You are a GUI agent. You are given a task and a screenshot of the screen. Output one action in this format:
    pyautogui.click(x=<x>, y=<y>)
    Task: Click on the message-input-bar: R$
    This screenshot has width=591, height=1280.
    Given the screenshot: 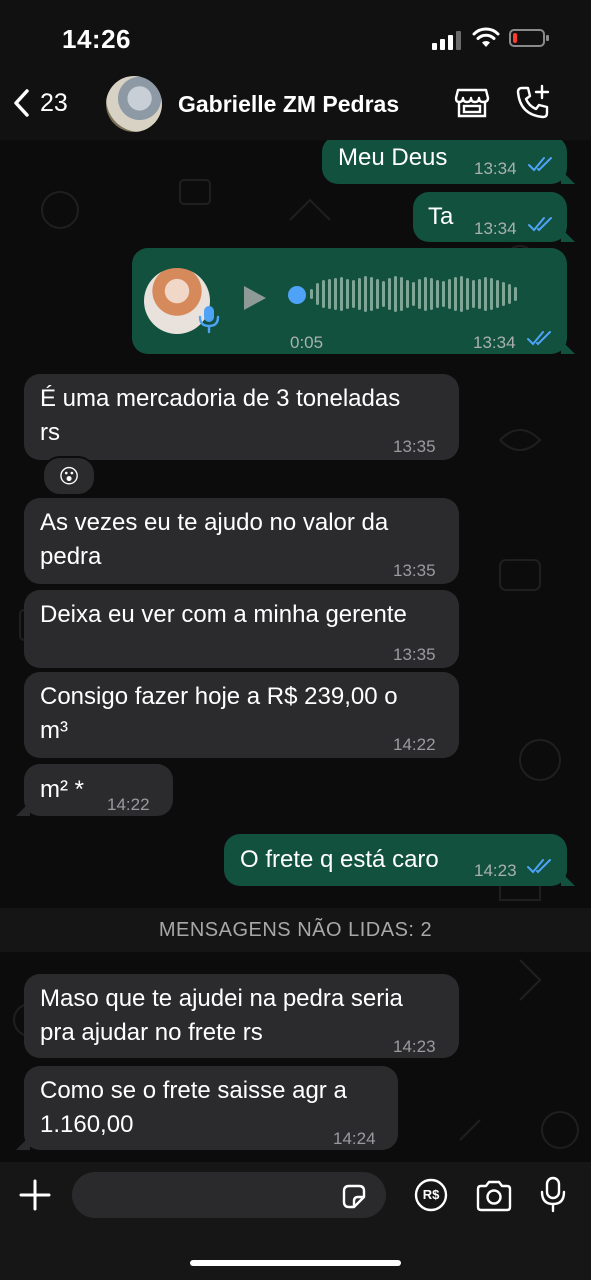 What is the action you would take?
    pyautogui.click(x=295, y=1221)
    